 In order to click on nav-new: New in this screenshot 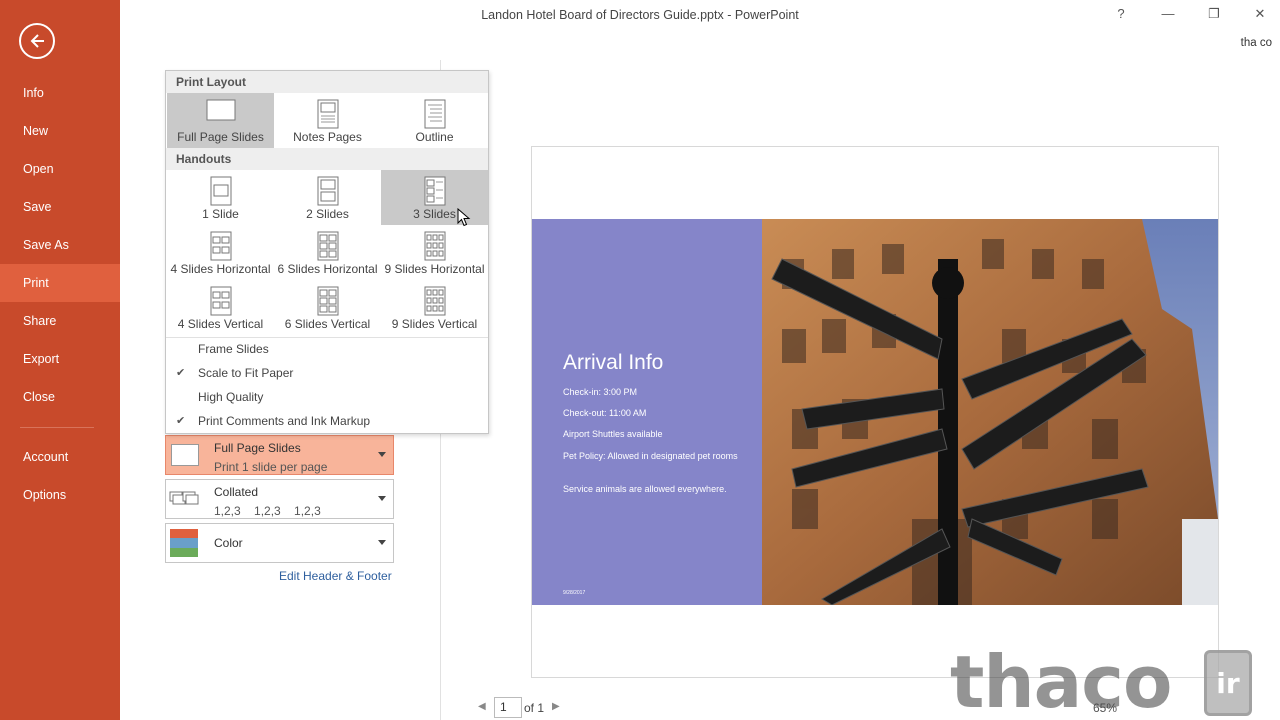, I will do `click(60, 131)`.